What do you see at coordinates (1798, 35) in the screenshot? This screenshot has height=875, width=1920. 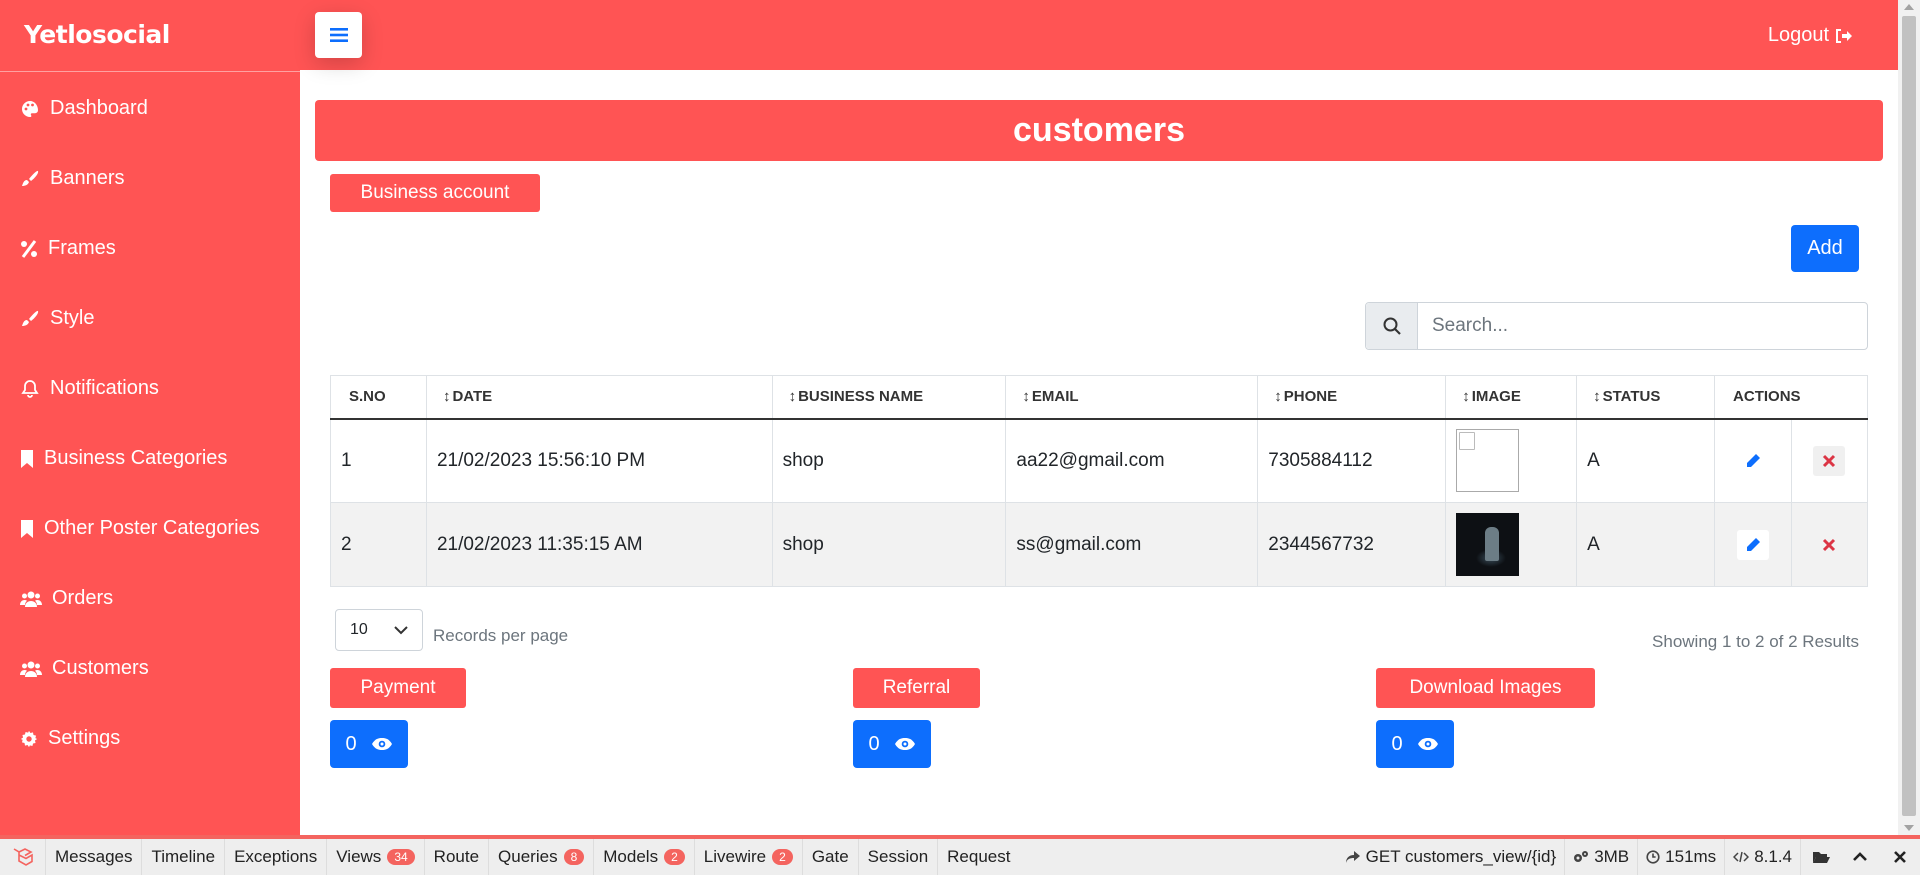 I see `logout-label: Logout` at bounding box center [1798, 35].